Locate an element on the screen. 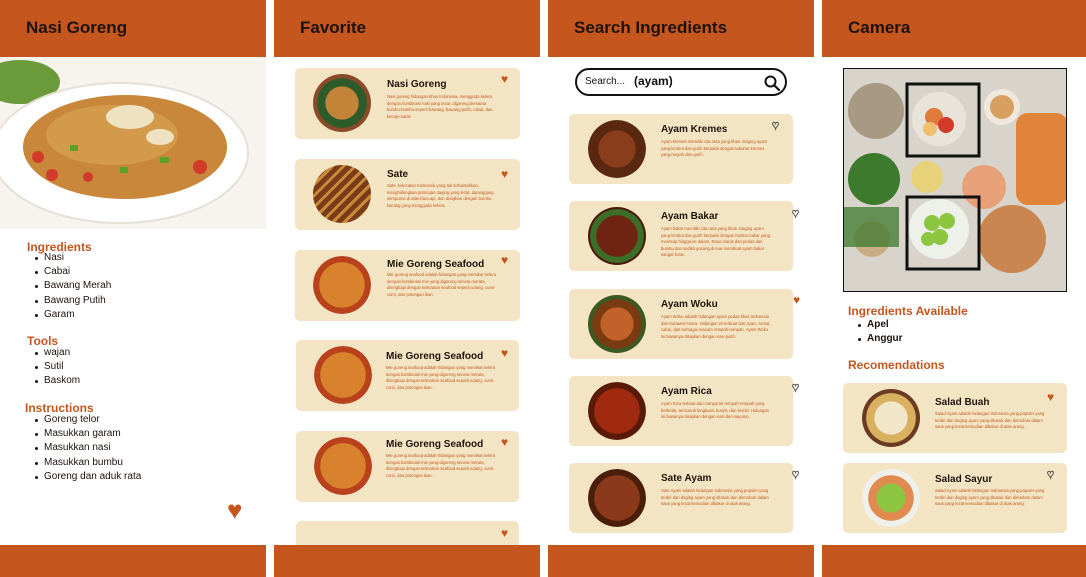 Image resolution: width=1086 pixels, height=577 pixels. list-item: Goreng telor is located at coordinates (85, 420).